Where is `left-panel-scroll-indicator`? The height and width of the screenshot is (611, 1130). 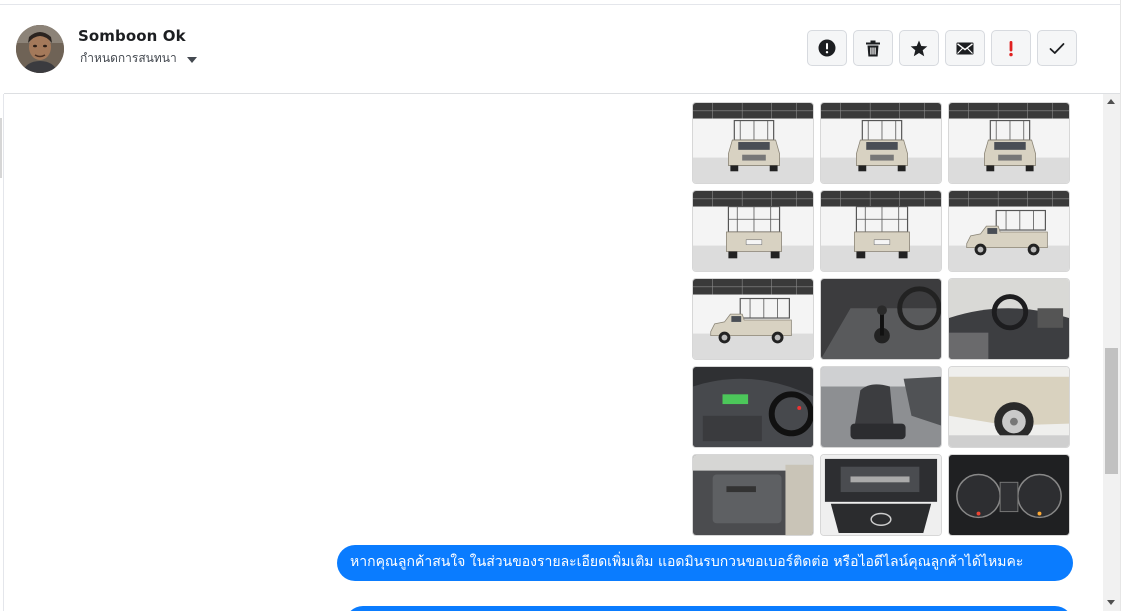 left-panel-scroll-indicator is located at coordinates (1, 148).